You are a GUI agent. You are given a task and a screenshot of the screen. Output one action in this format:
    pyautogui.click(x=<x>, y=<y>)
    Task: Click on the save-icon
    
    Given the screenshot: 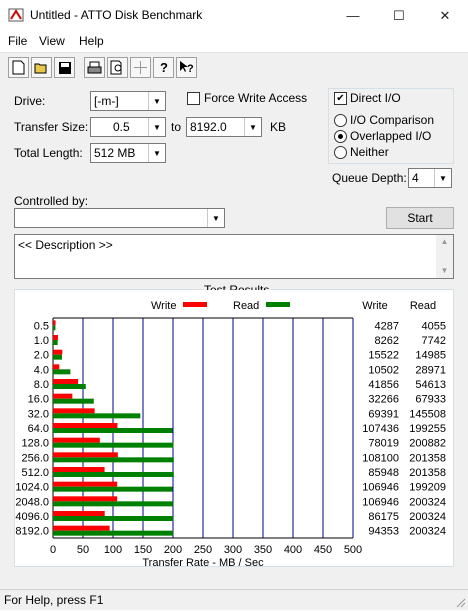 What is the action you would take?
    pyautogui.click(x=64, y=67)
    